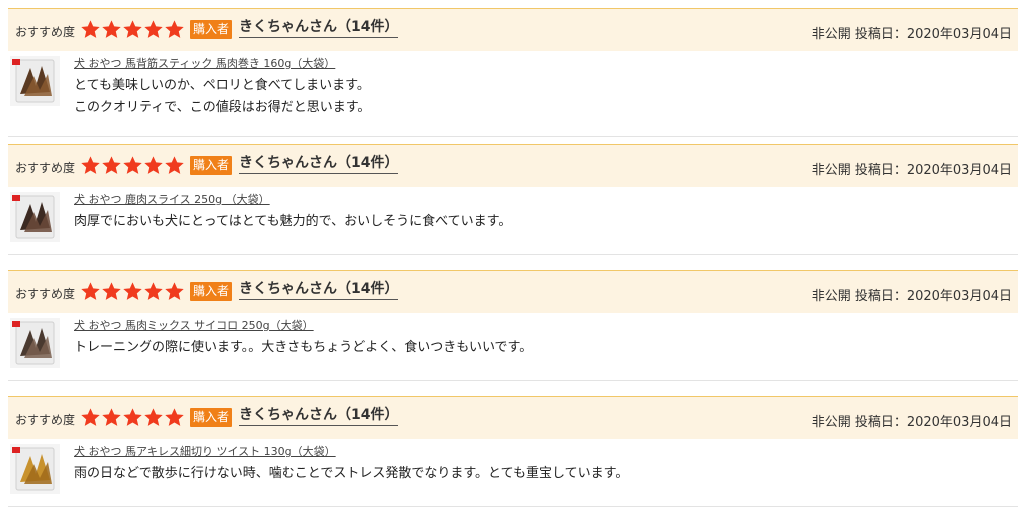 Image resolution: width=1024 pixels, height=514 pixels. I want to click on review-text-line: 肉厚でにおいも犬にとってはとても魅力的で、おいしそうに食べています。, so click(293, 221).